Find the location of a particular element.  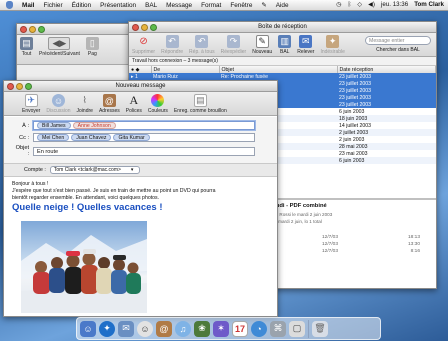

to-field: Bill James Anne Johnson is located at coordinates (144, 125).